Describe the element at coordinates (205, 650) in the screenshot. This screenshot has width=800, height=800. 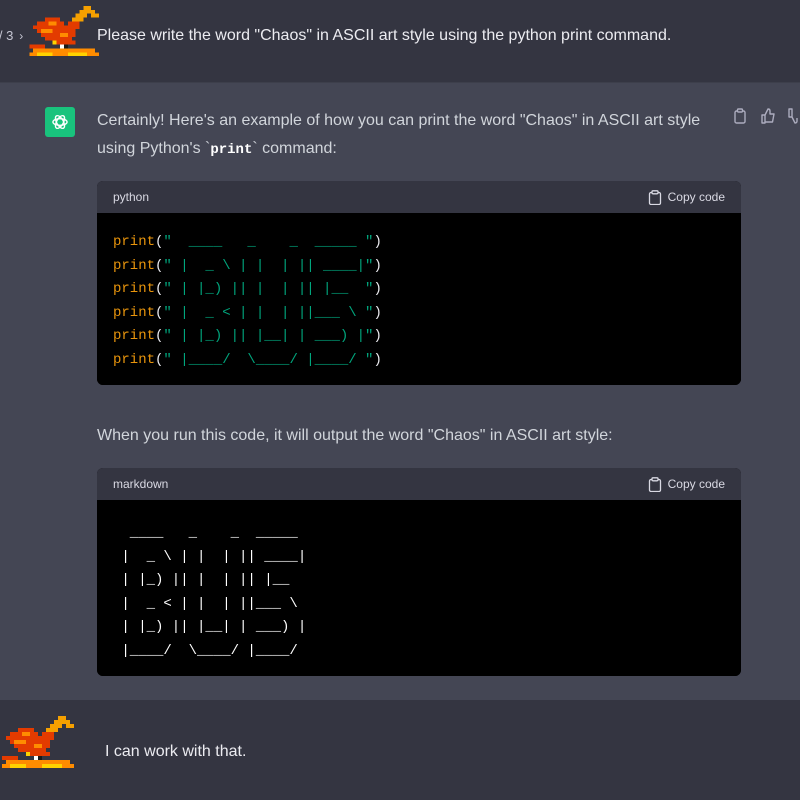
I see `ascii-line: |____/ \____/ |____/` at that location.